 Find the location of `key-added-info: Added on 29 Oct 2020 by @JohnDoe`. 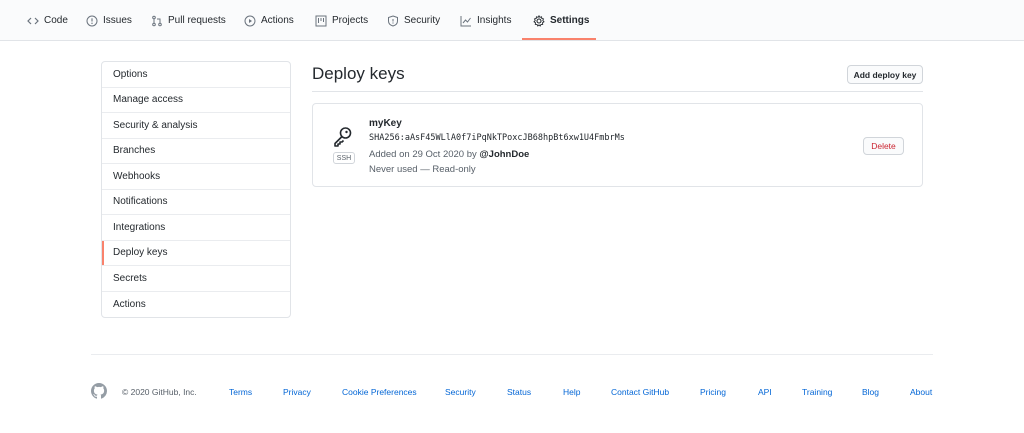

key-added-info: Added on 29 Oct 2020 by @JohnDoe is located at coordinates (449, 154).